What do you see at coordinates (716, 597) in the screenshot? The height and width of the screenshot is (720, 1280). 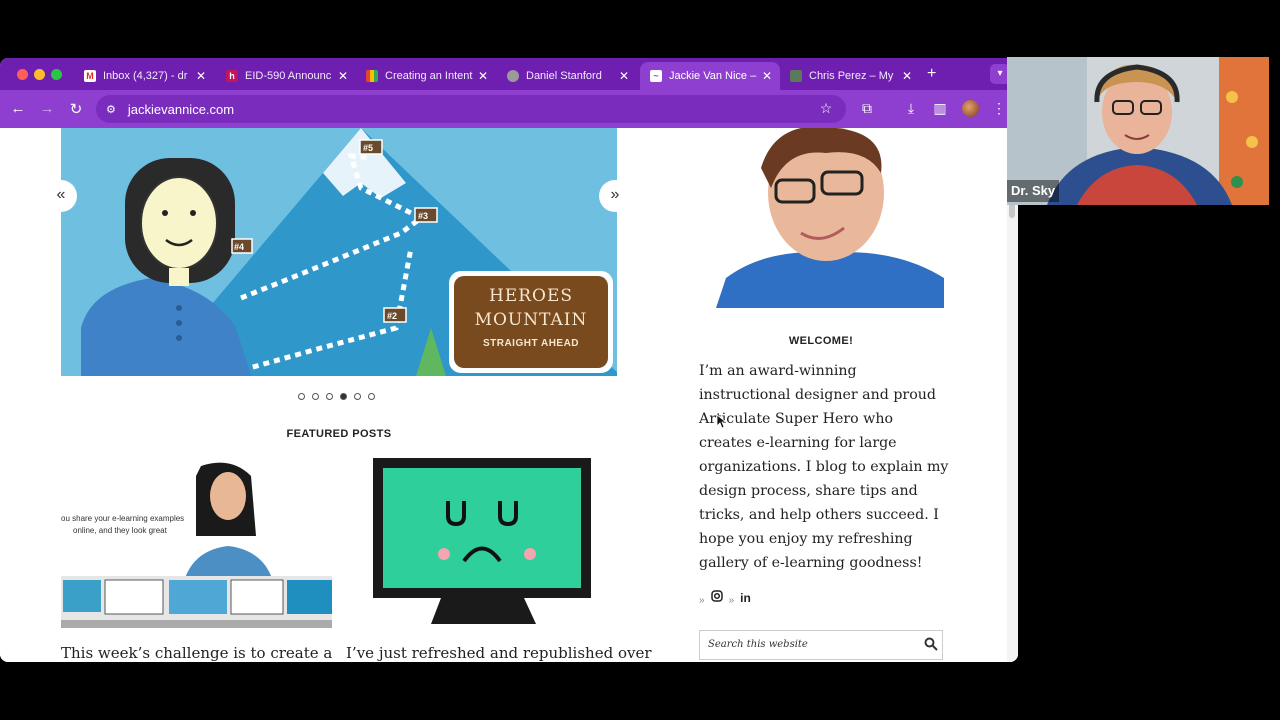 I see `instagram-icon` at bounding box center [716, 597].